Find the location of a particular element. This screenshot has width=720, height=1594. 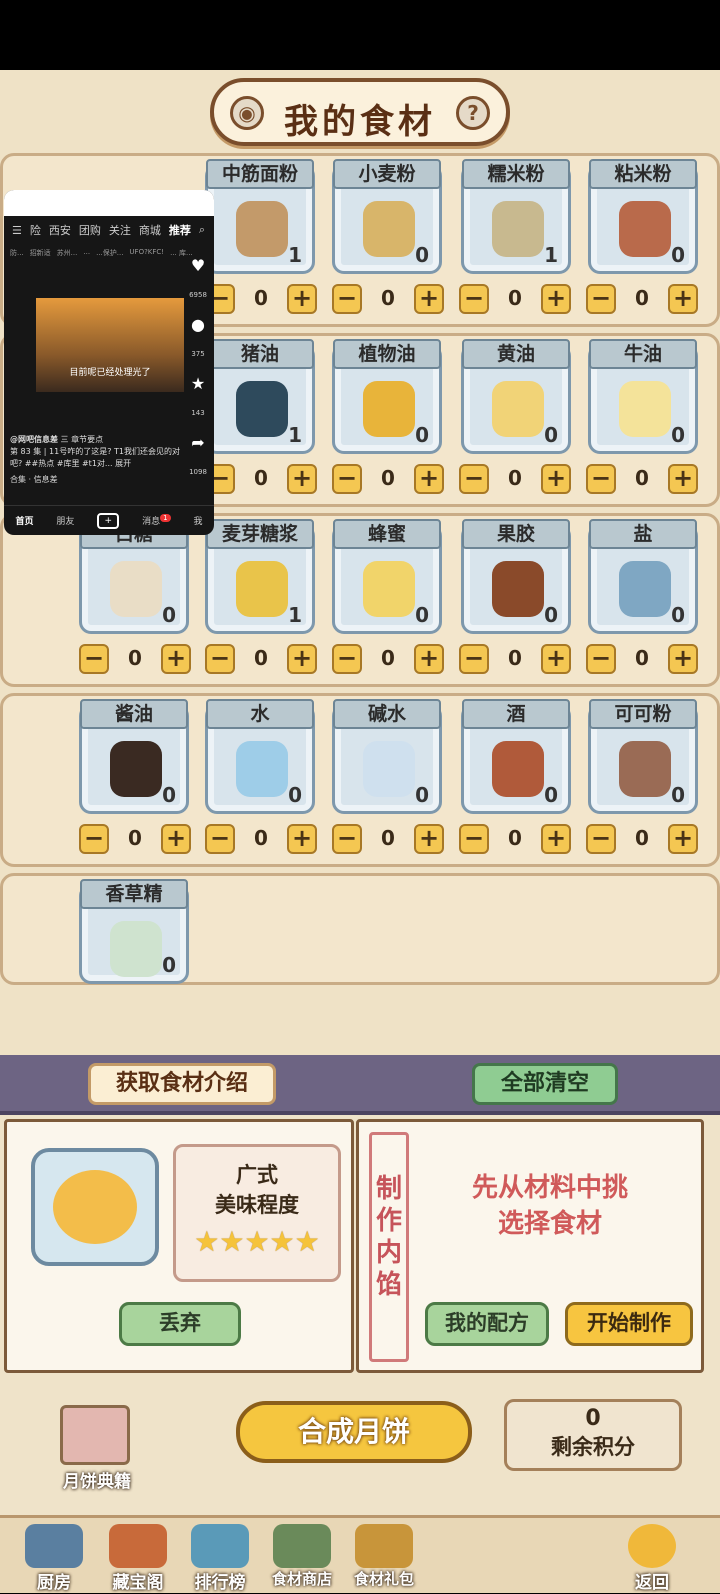

menu-icon: ☰ is located at coordinates (17, 230).